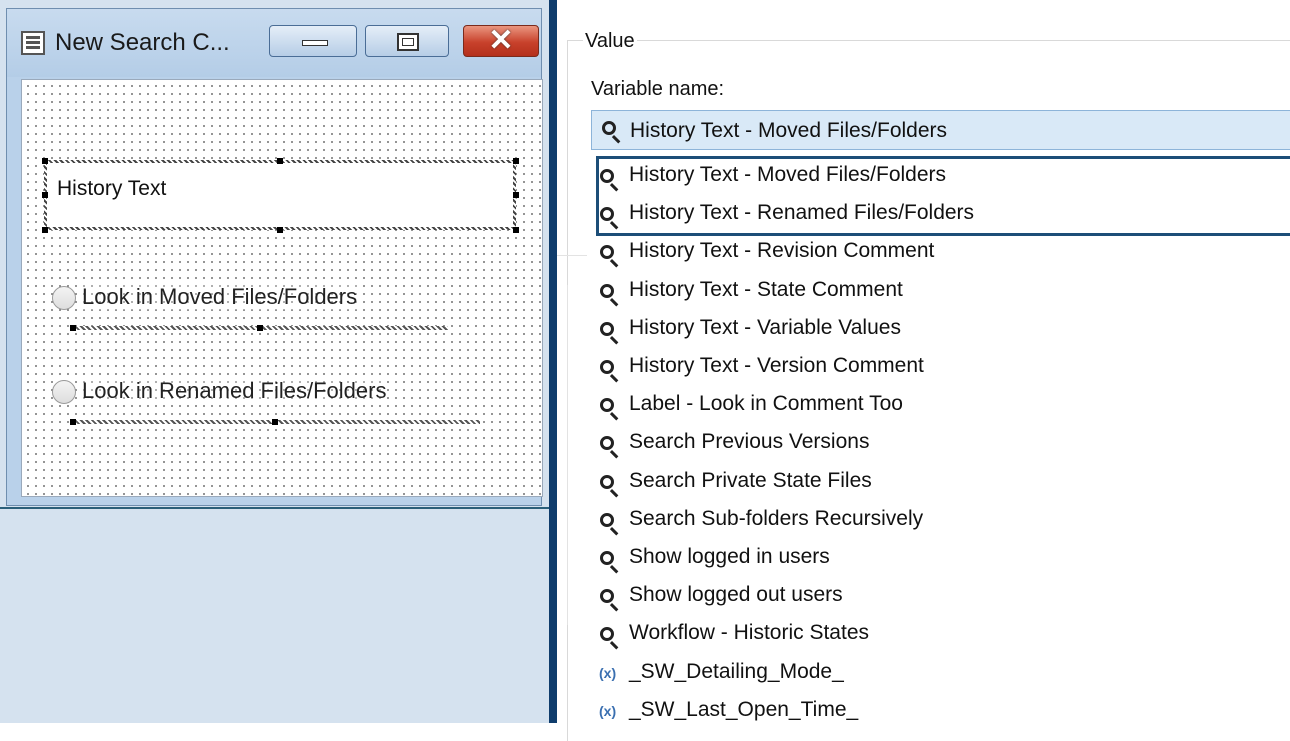 Image resolution: width=1290 pixels, height=741 pixels. Describe the element at coordinates (940, 520) in the screenshot. I see `dropdown-option: Search Sub-folders Recursively` at that location.